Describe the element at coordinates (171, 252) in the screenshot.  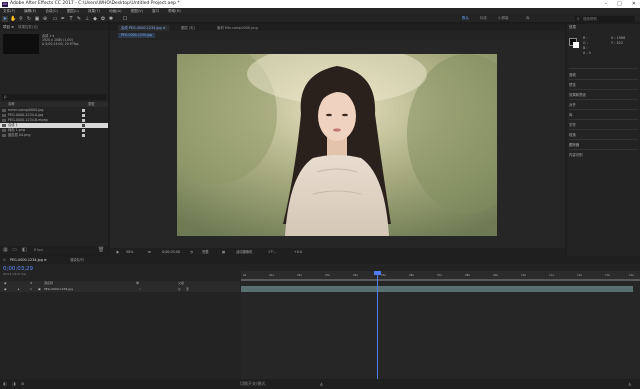
I see `current-time-display: 0;00;05;00` at that location.